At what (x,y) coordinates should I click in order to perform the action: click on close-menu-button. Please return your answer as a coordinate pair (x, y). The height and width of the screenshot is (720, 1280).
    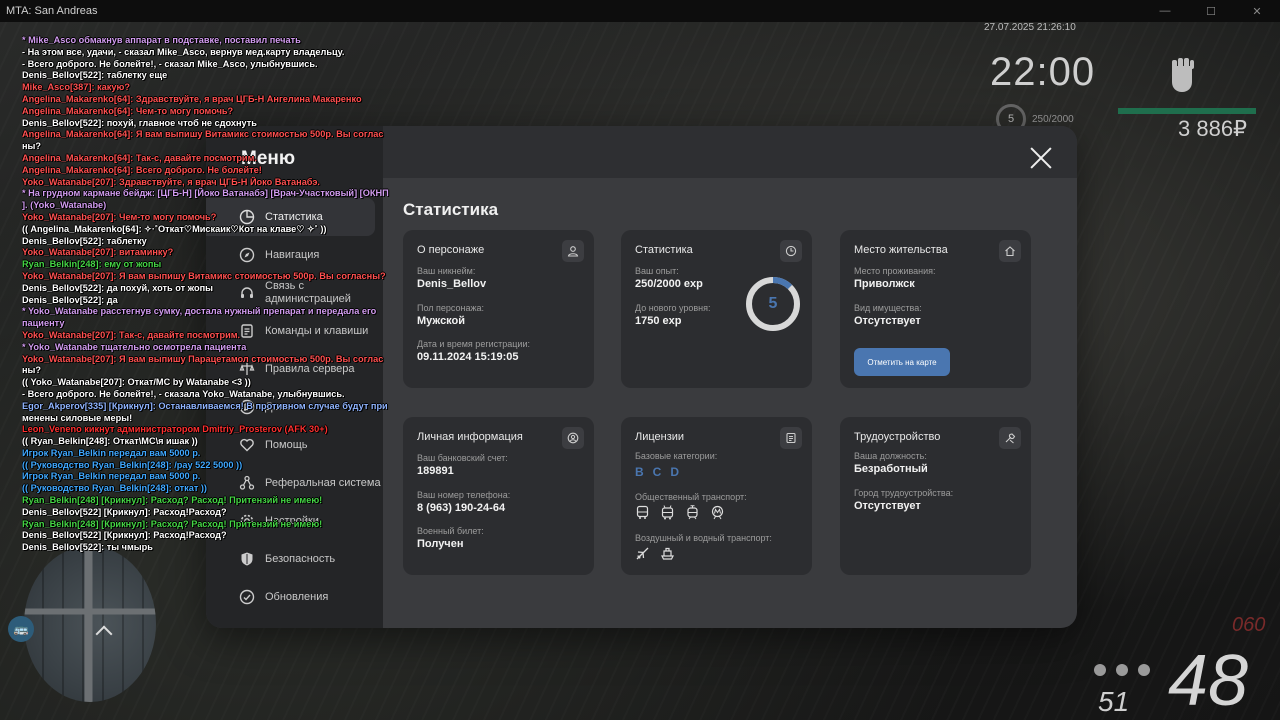
    Looking at the image, I should click on (1041, 158).